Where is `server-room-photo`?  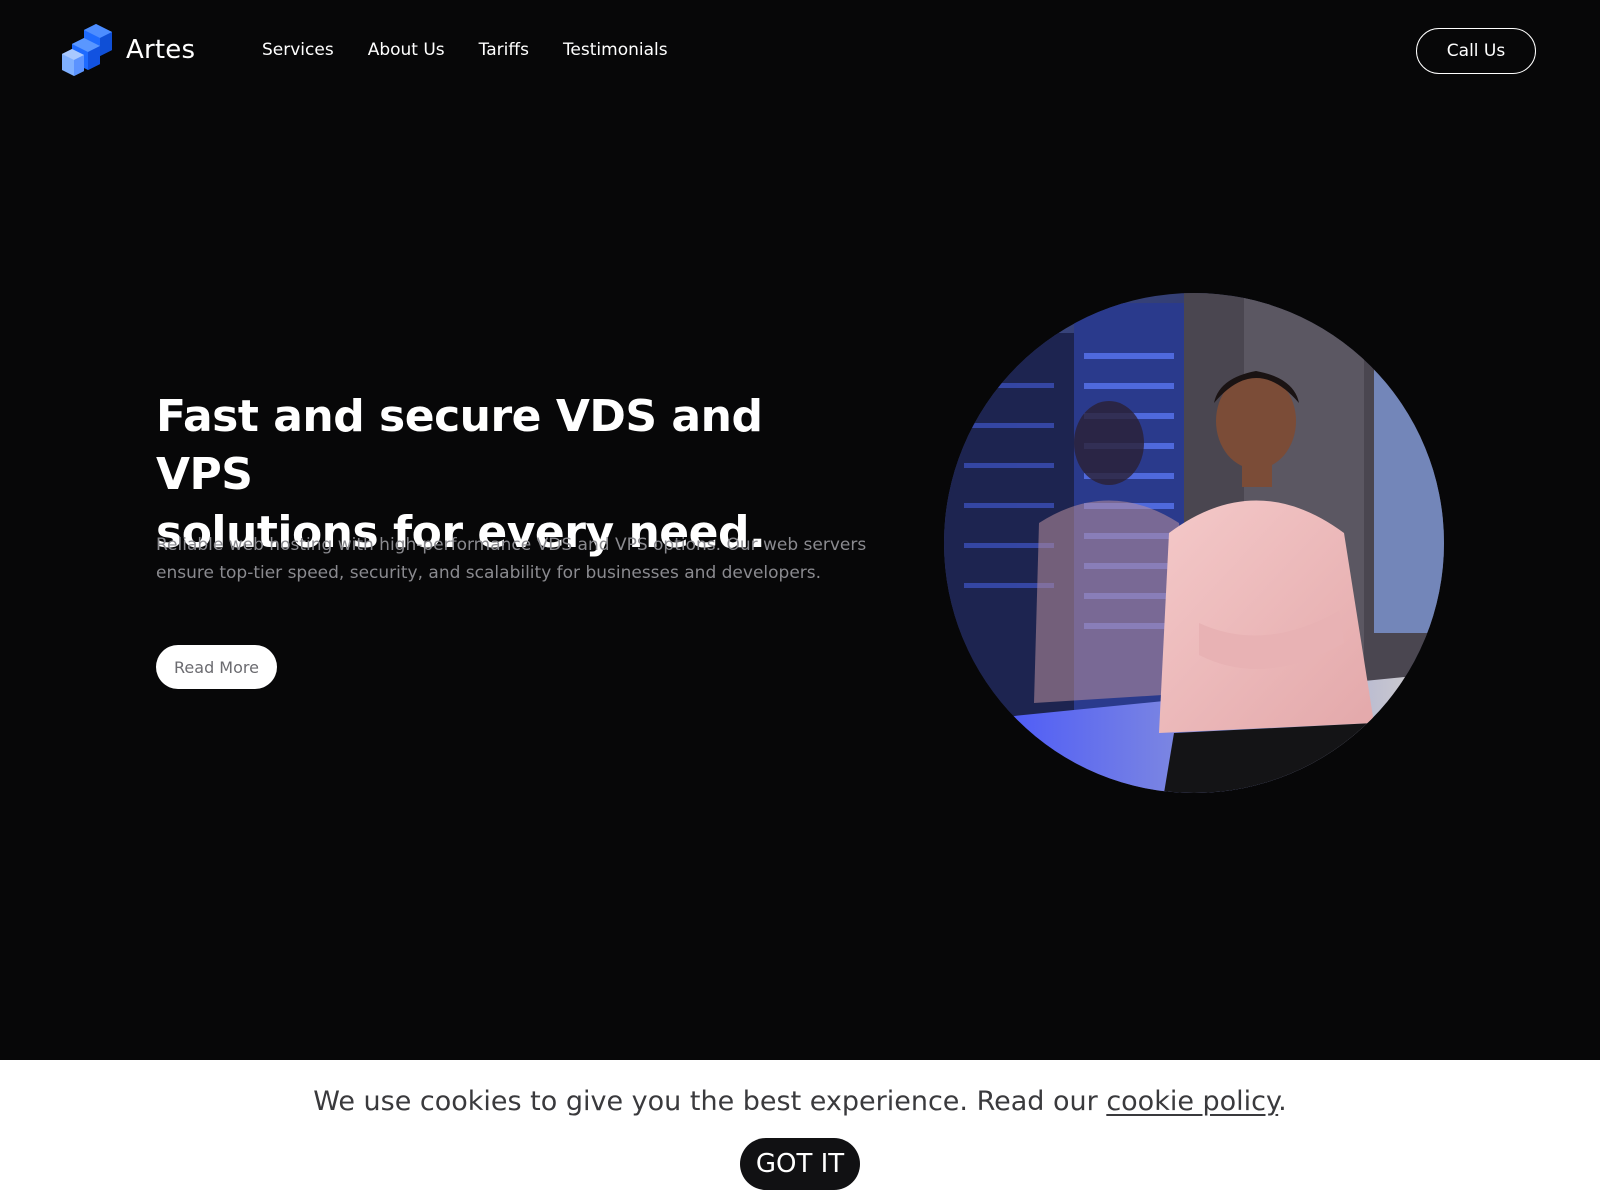
server-room-photo is located at coordinates (1194, 543).